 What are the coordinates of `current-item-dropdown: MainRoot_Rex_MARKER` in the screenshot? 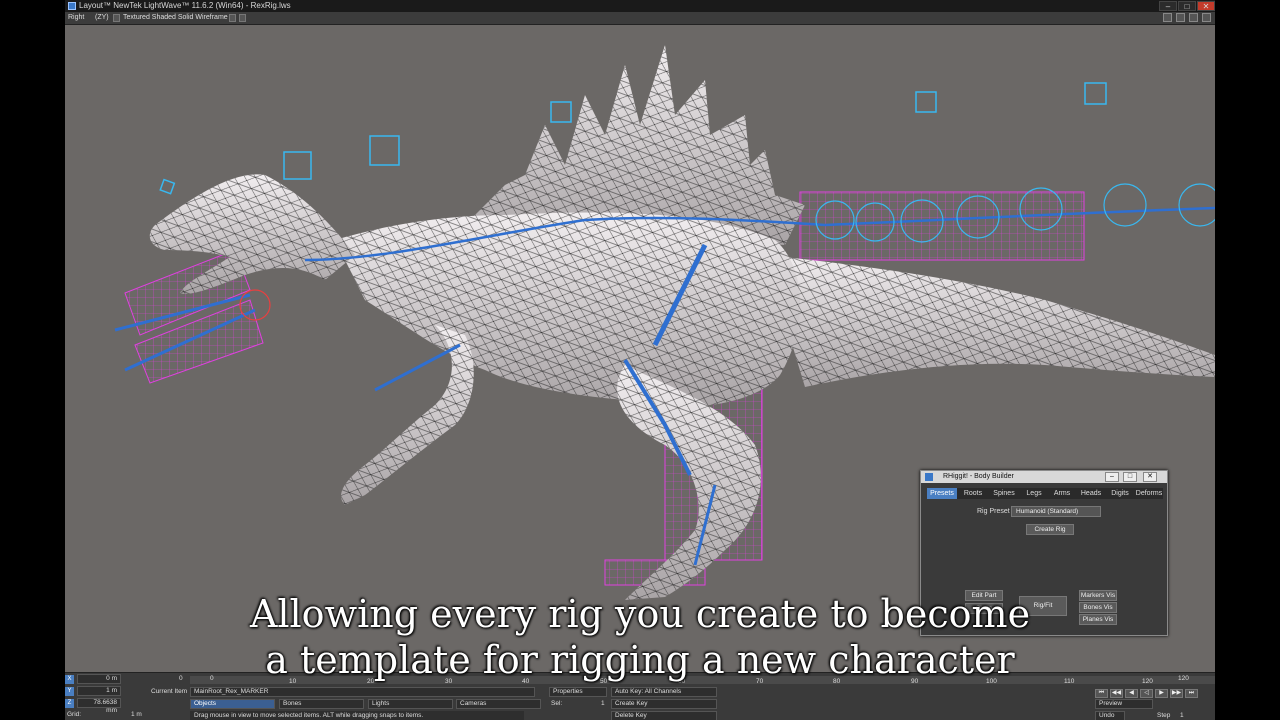 It's located at (362, 692).